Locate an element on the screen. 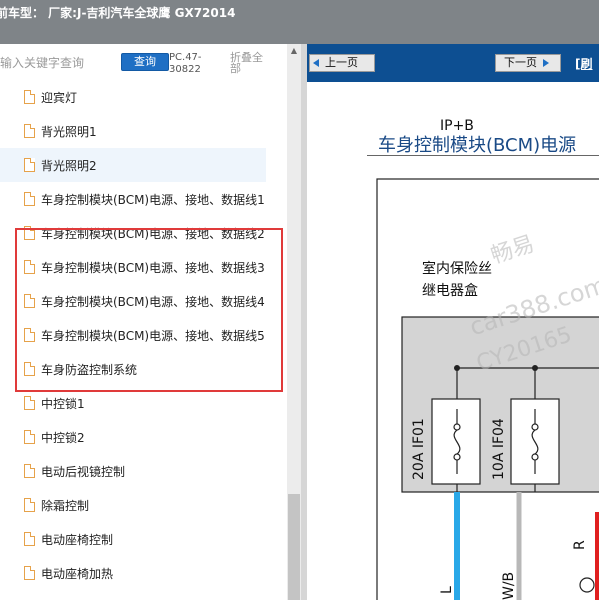  fuse-2-label: 10A IF04 is located at coordinates (499, 449).